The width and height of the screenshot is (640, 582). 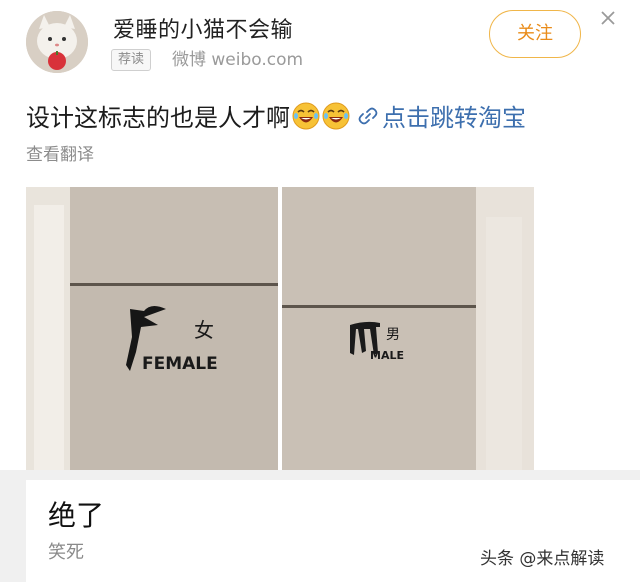 I want to click on recommend-badge: 荐读, so click(x=131, y=60).